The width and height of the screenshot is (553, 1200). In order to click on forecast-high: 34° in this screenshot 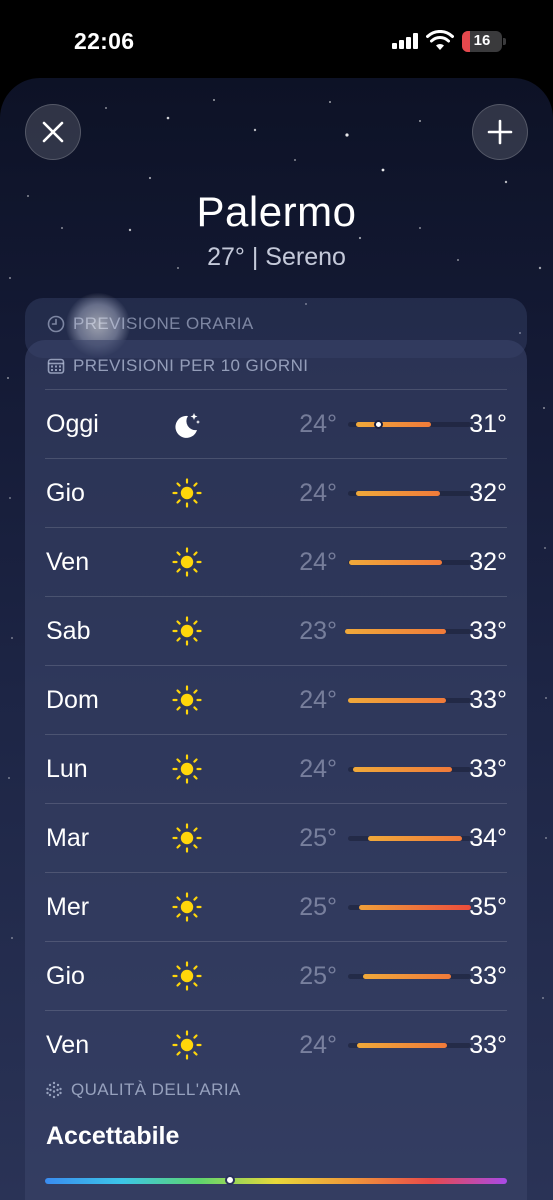, I will do `click(488, 838)`.